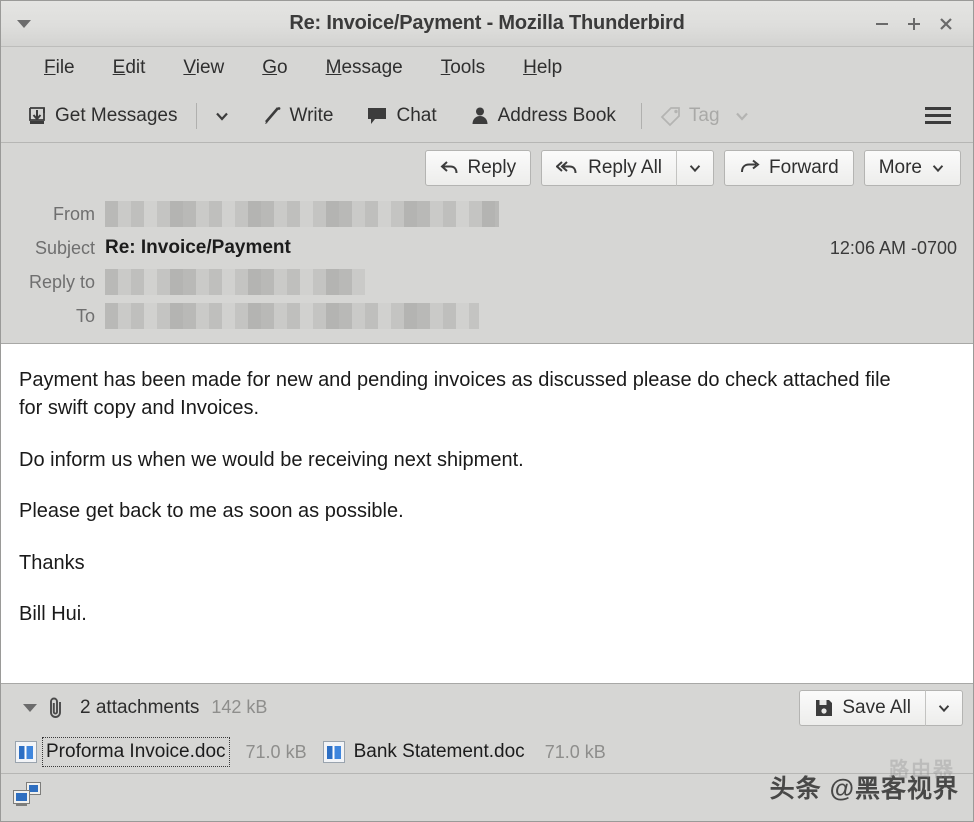  What do you see at coordinates (377, 115) in the screenshot?
I see `speech-bubble-icon` at bounding box center [377, 115].